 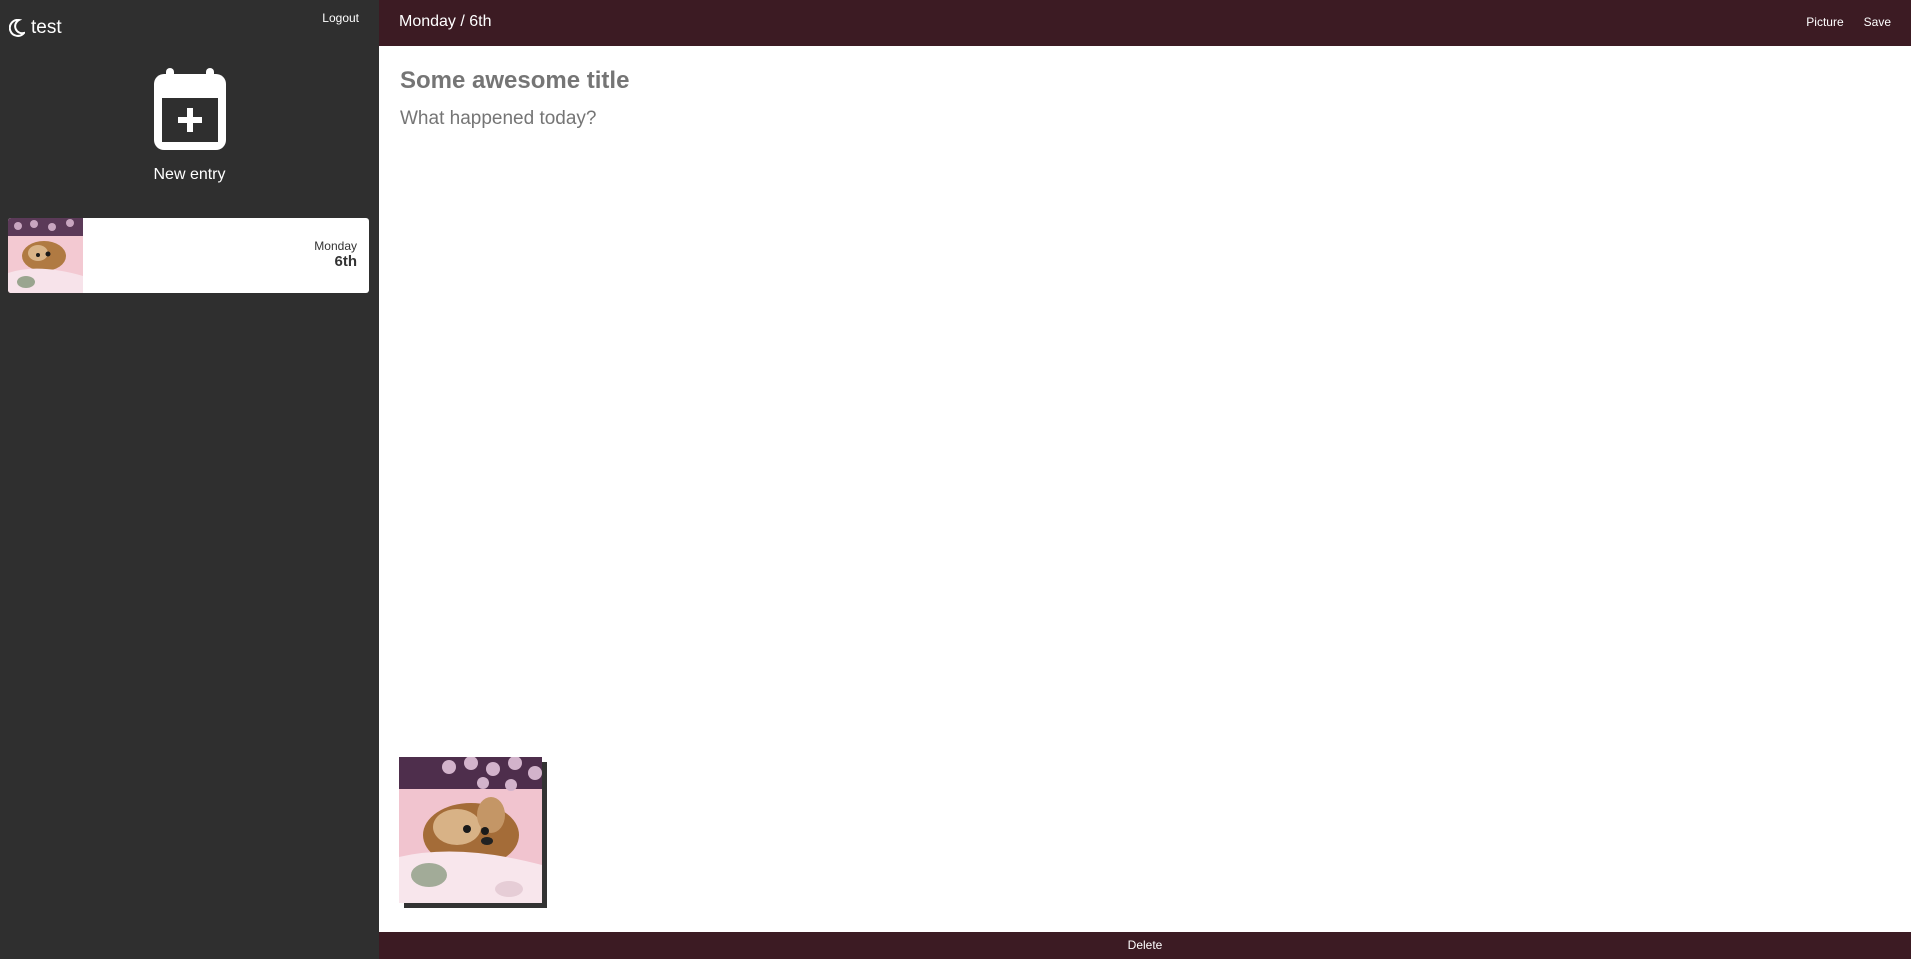 I want to click on entry-heading: Monday / 6th, so click(x=445, y=21).